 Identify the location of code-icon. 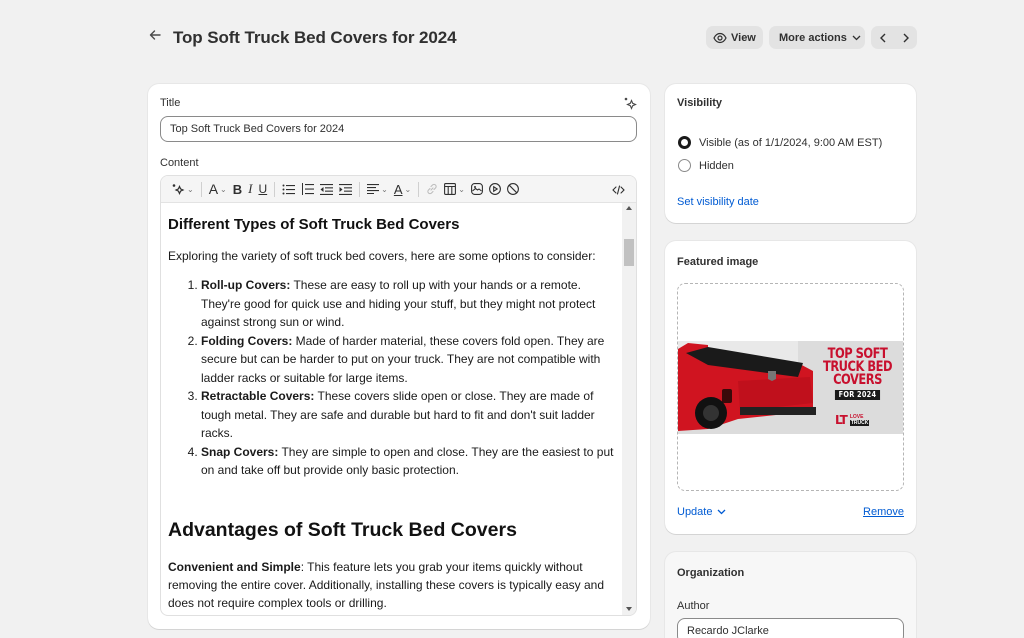
(618, 190).